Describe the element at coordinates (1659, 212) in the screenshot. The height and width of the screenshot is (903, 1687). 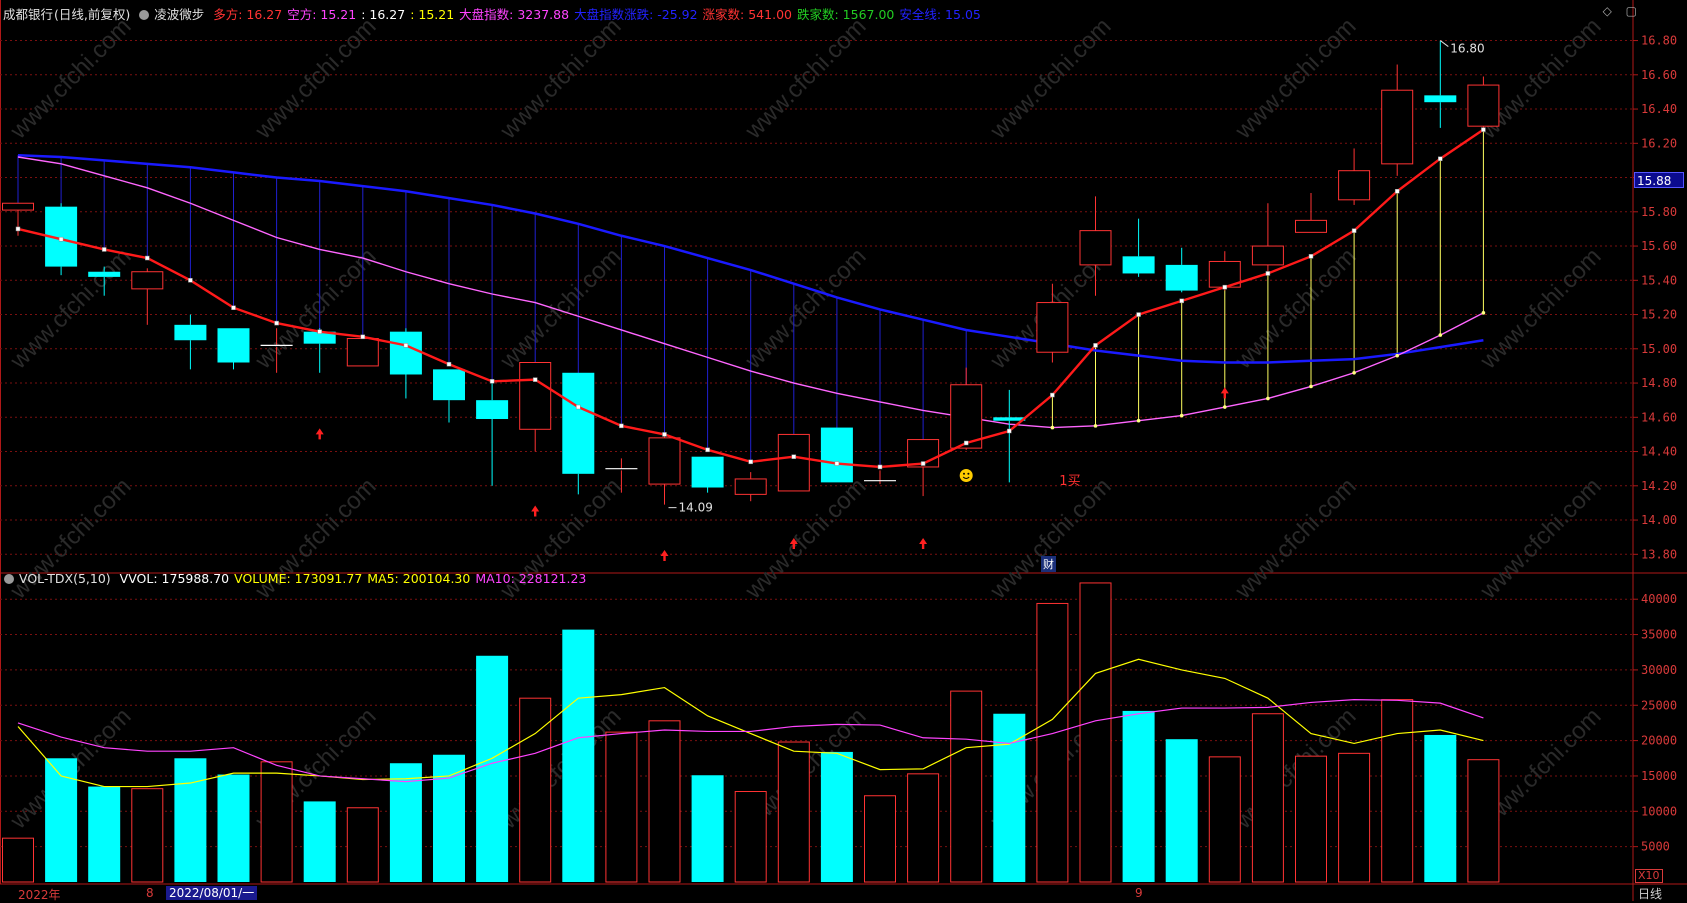
I see `price-axis-label: 15.80` at that location.